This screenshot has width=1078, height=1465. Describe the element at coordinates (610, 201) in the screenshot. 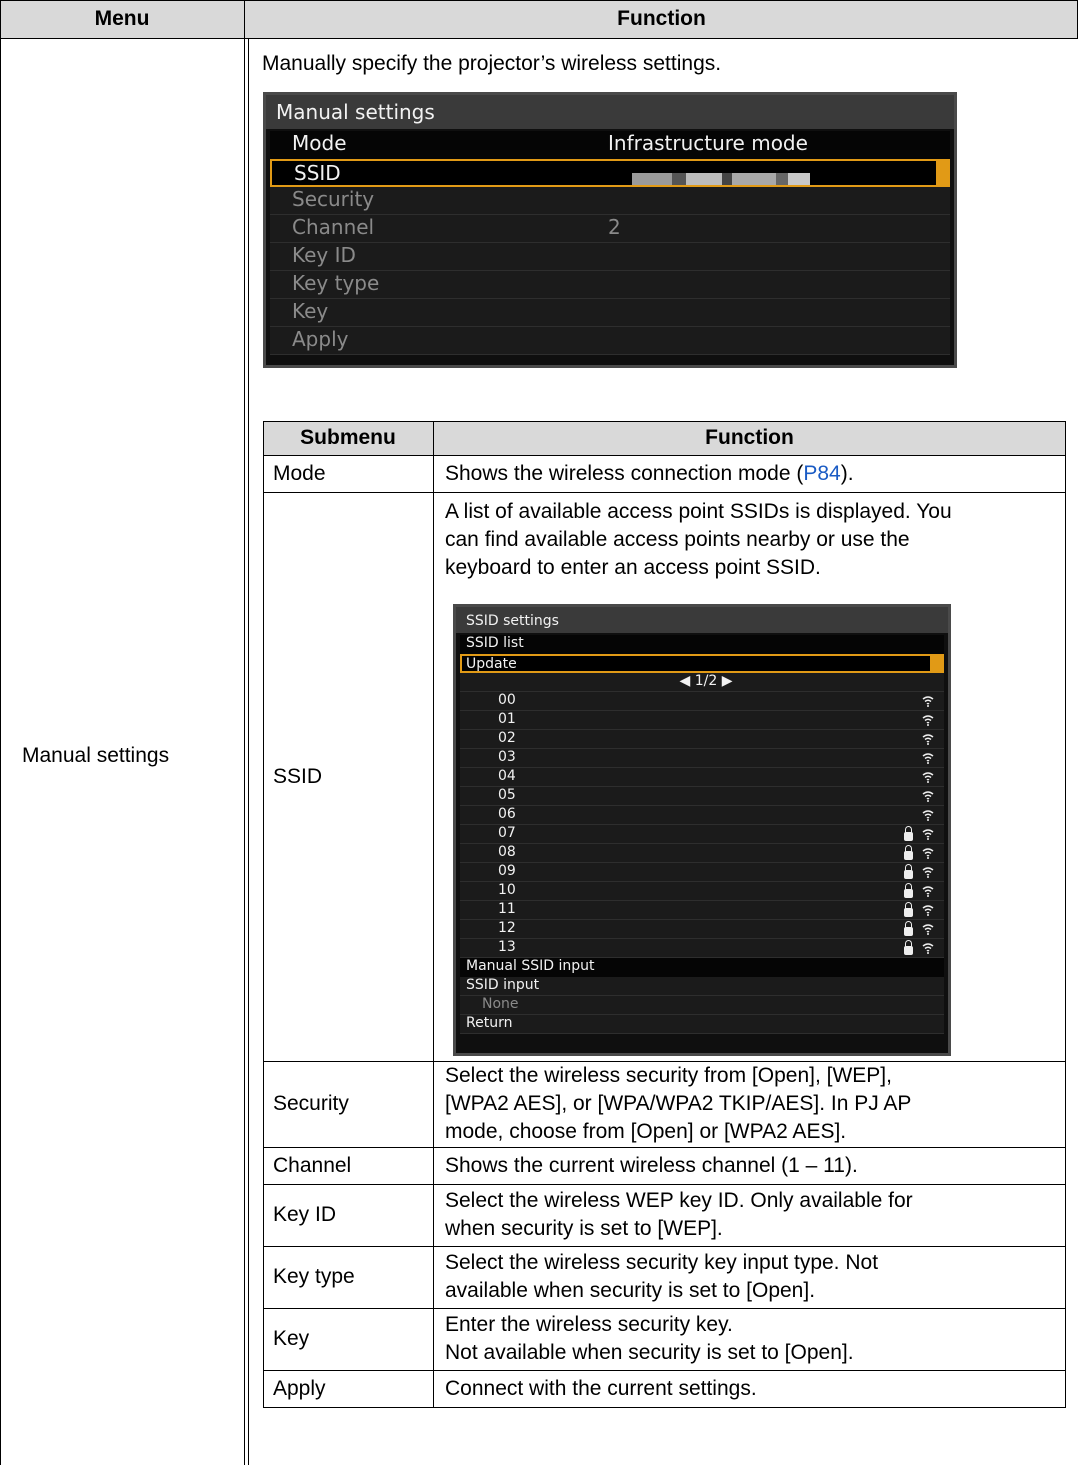

I see `osd-menu-item-security: Security` at that location.